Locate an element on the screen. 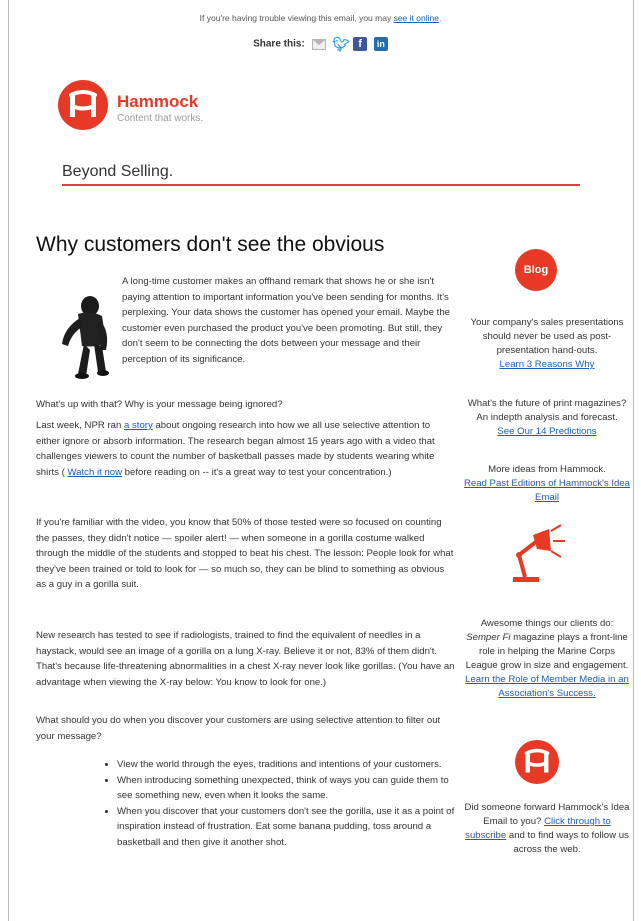 This screenshot has width=641, height=921. article-headline: Why customers don't see the obvious is located at coordinates (210, 244).